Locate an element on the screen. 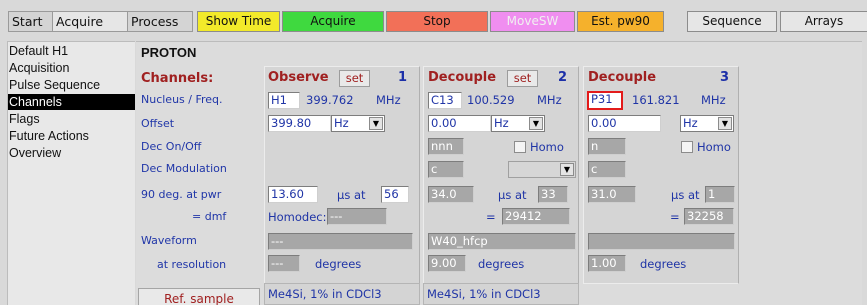 The height and width of the screenshot is (305, 867). decouple2-solvent: Me4Si, 1% in CDCl3 is located at coordinates (501, 294).